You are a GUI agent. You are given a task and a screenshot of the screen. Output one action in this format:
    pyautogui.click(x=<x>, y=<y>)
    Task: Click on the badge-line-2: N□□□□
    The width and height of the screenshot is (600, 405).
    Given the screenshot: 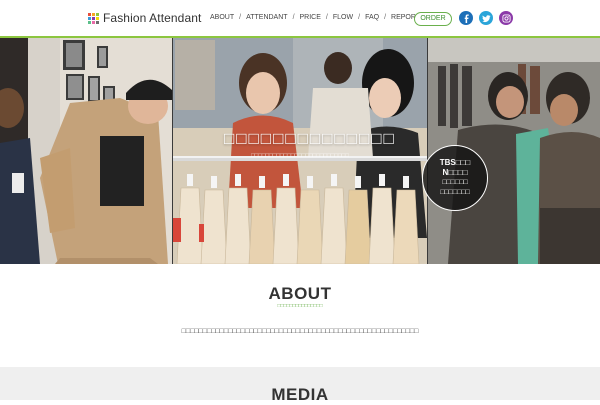 What is the action you would take?
    pyautogui.click(x=455, y=172)
    